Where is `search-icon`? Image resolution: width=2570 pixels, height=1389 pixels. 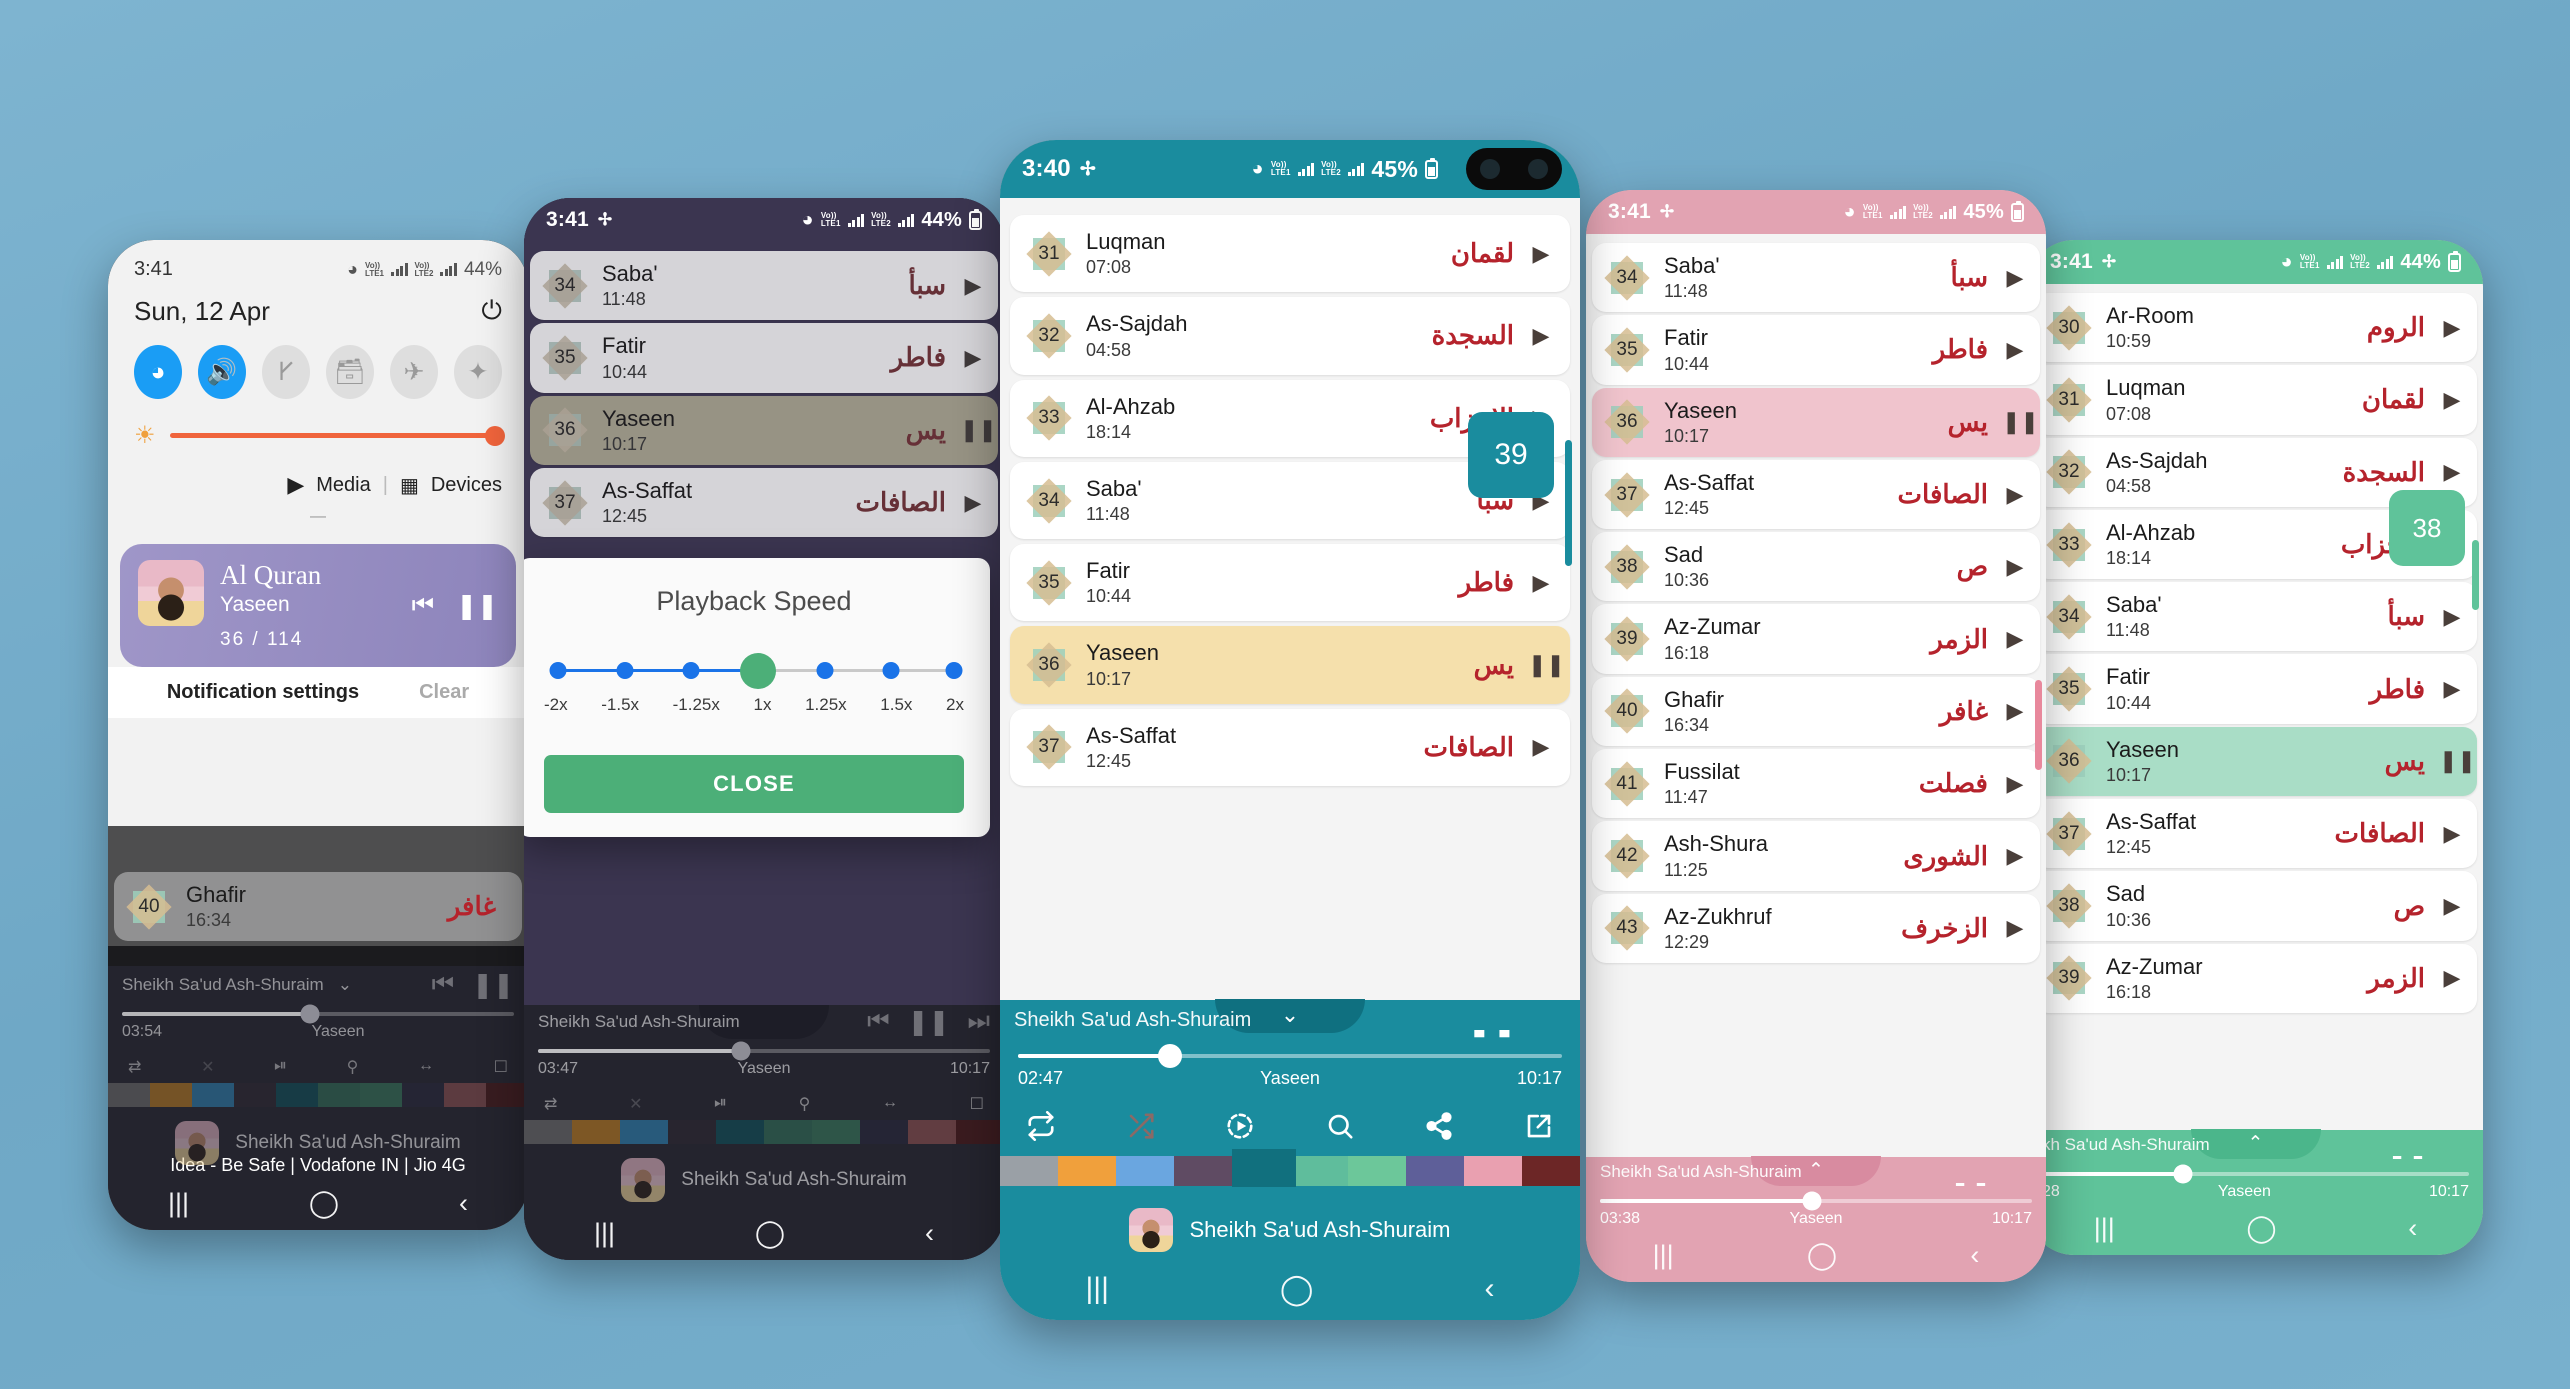
search-icon is located at coordinates (1340, 1128).